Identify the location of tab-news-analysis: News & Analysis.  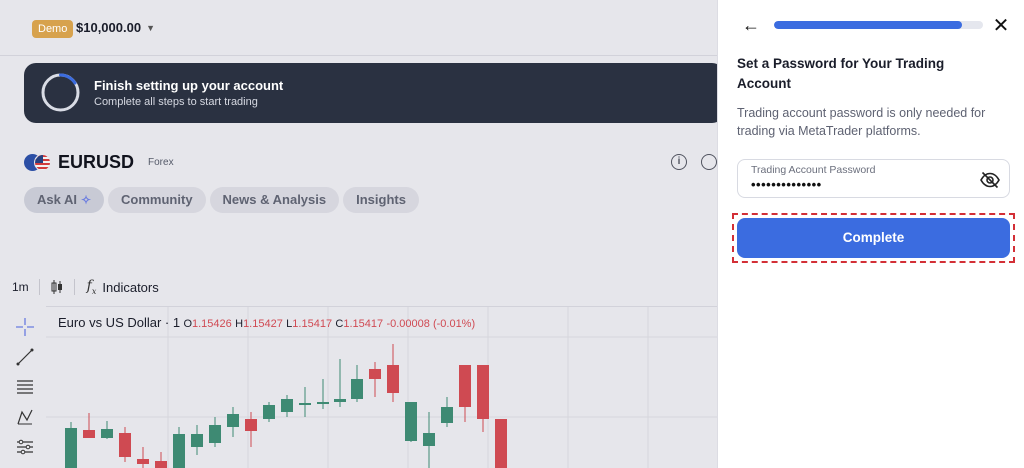
(274, 200).